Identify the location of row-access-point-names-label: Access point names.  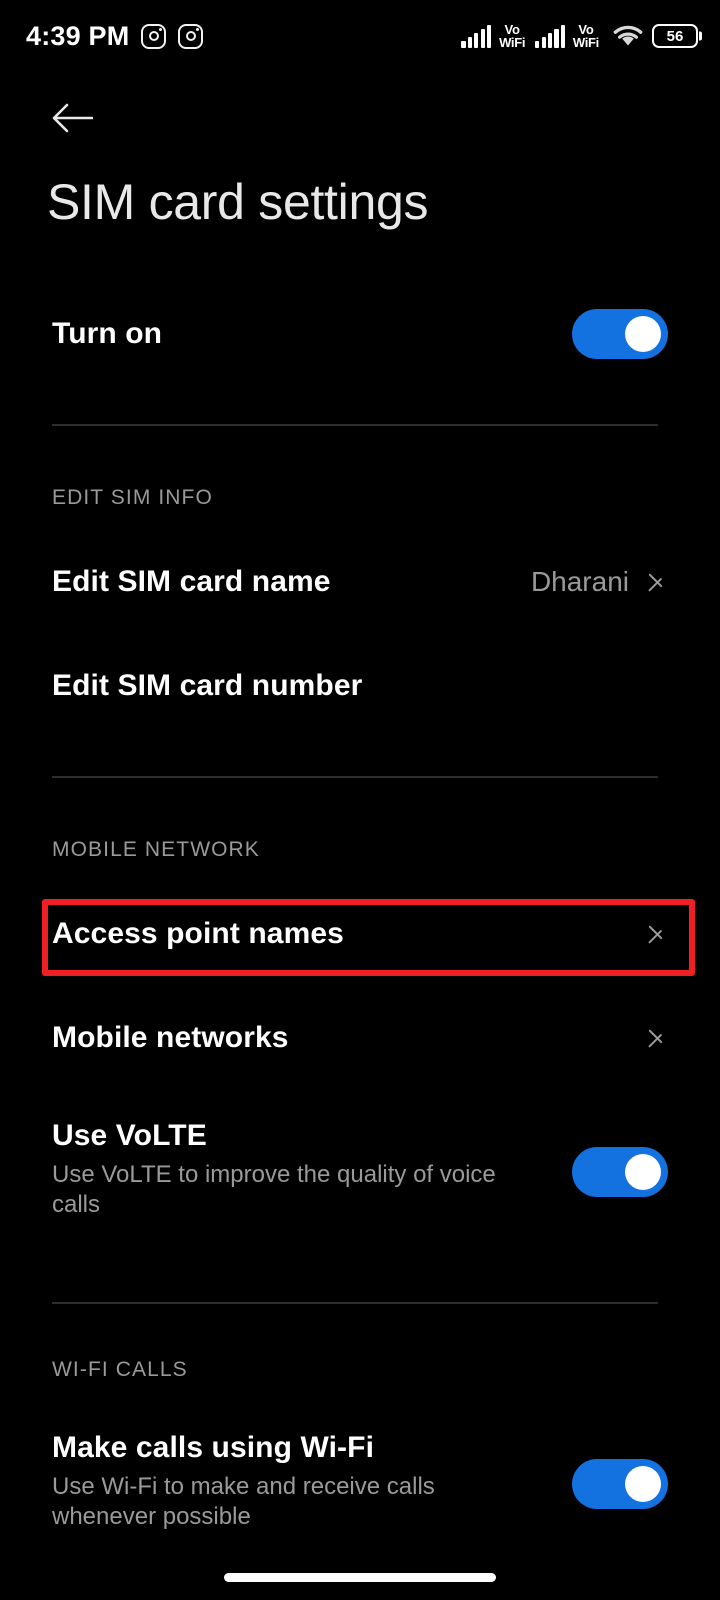
(198, 933).